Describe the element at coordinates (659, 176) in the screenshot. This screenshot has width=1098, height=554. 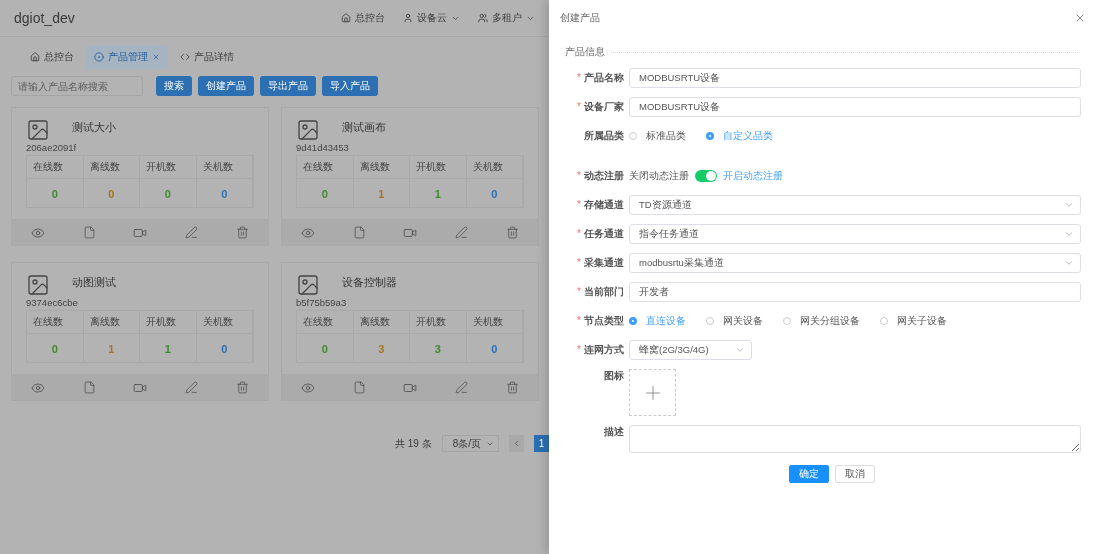
I see `switch-off-label: 关闭动态注册` at that location.